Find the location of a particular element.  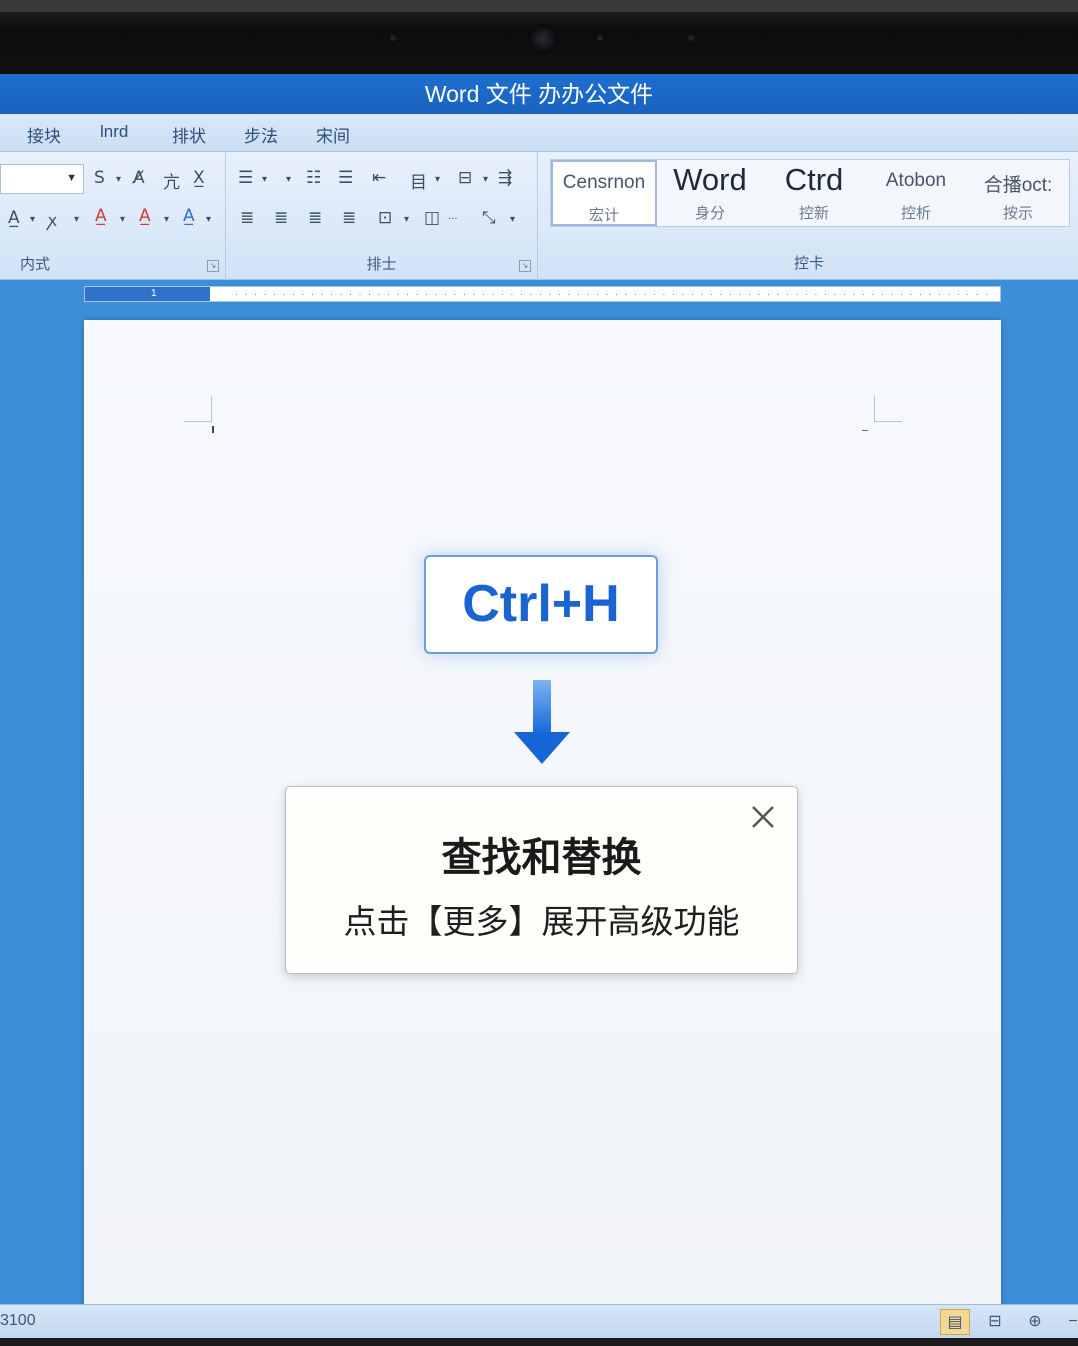

find-replace-dialog: 查找和替换 点击【更多】展开高级功能 is located at coordinates (541, 880).